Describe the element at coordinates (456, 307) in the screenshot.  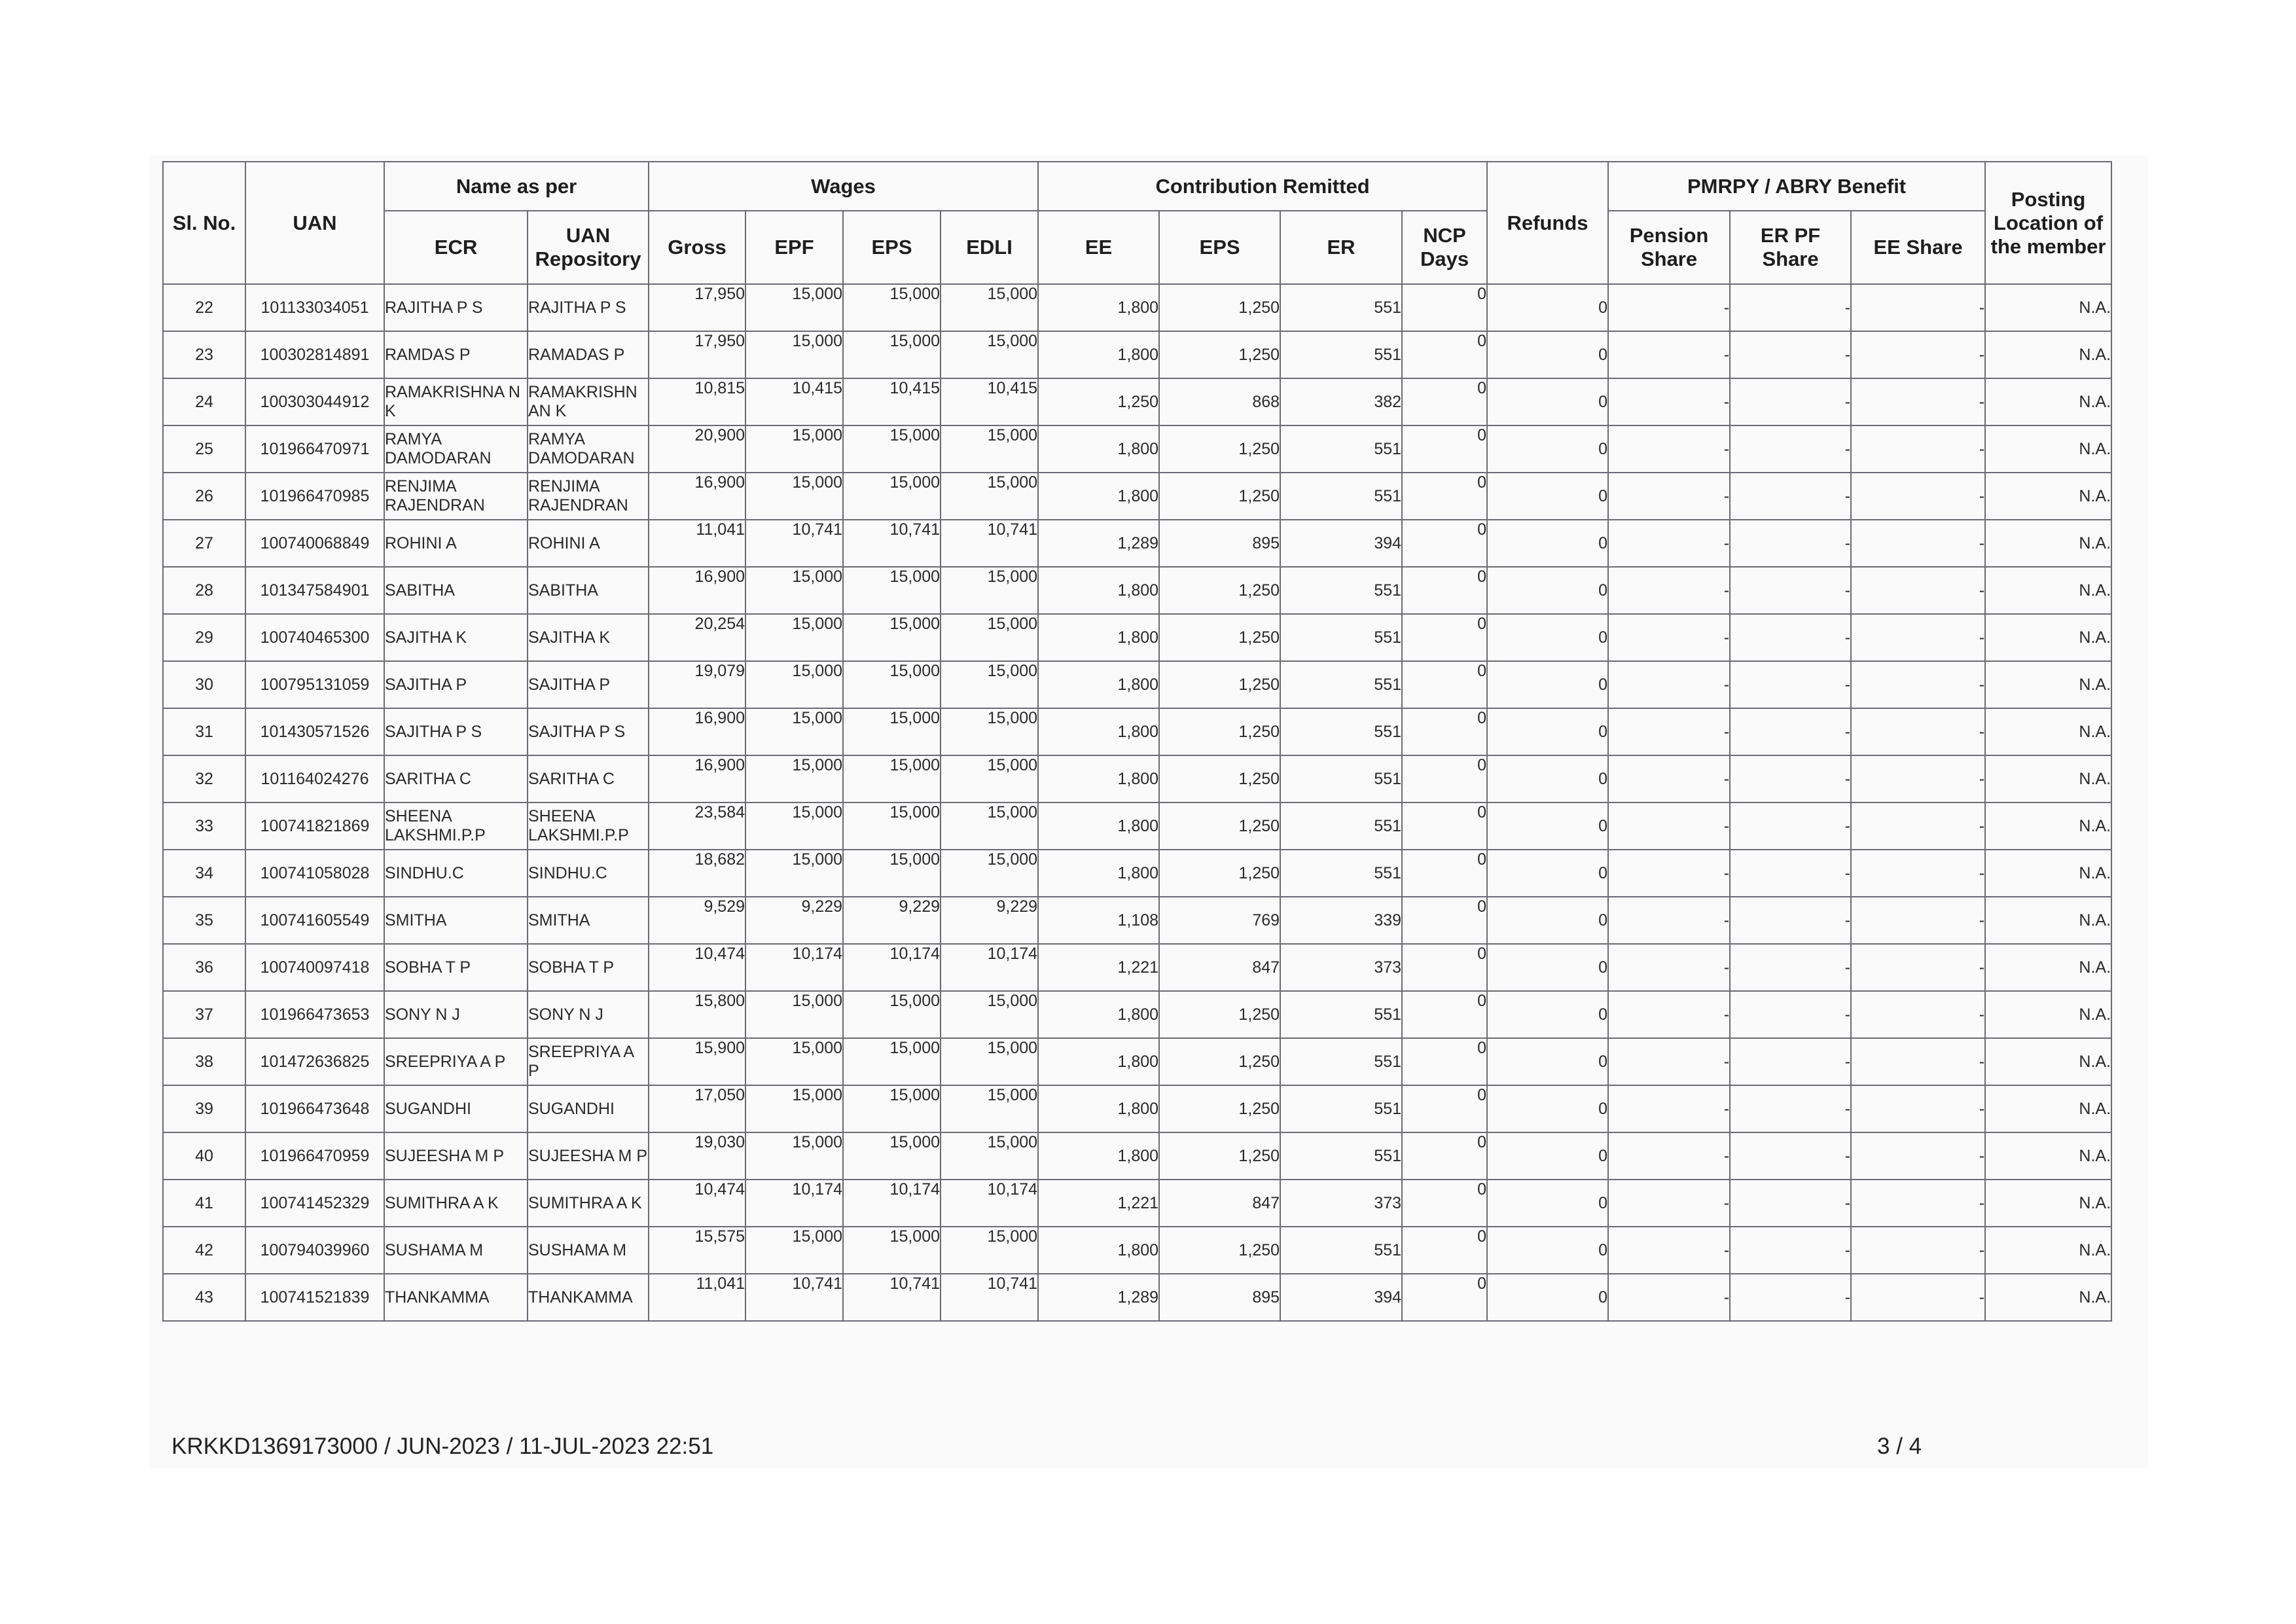
I see `cell-name-ecr: RAJITHA P S` at that location.